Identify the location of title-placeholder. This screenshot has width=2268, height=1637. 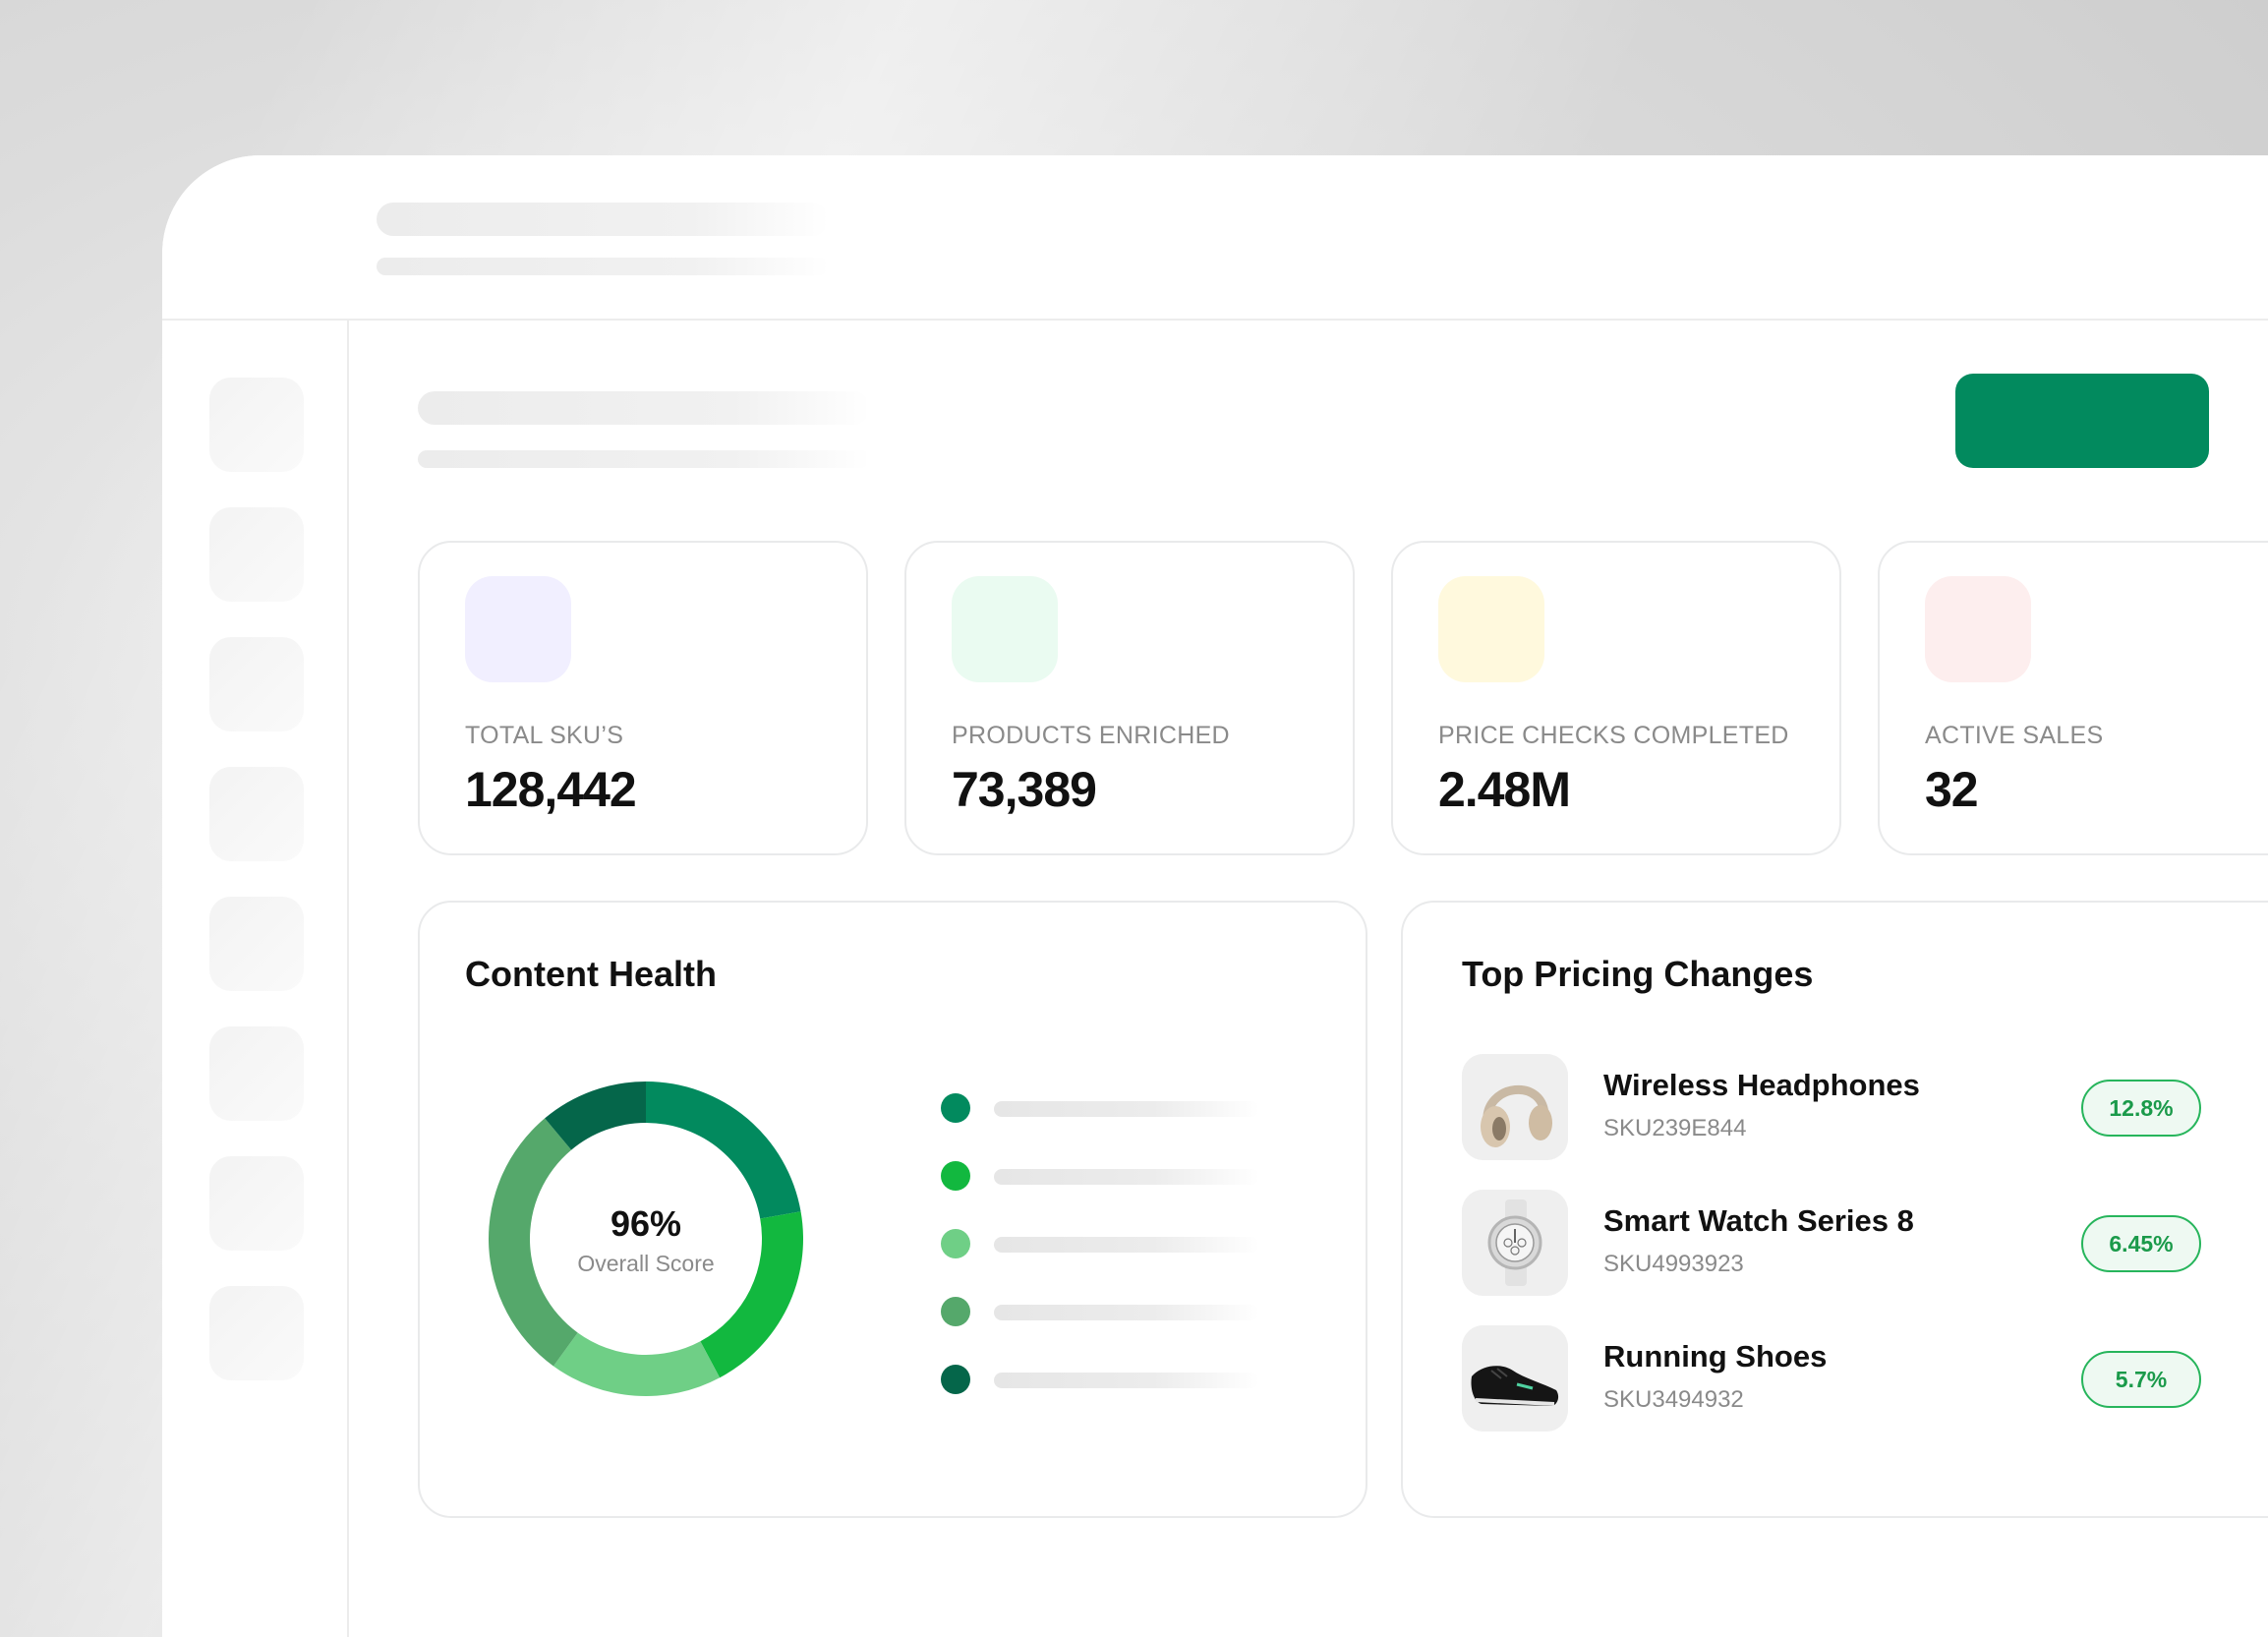
(603, 219).